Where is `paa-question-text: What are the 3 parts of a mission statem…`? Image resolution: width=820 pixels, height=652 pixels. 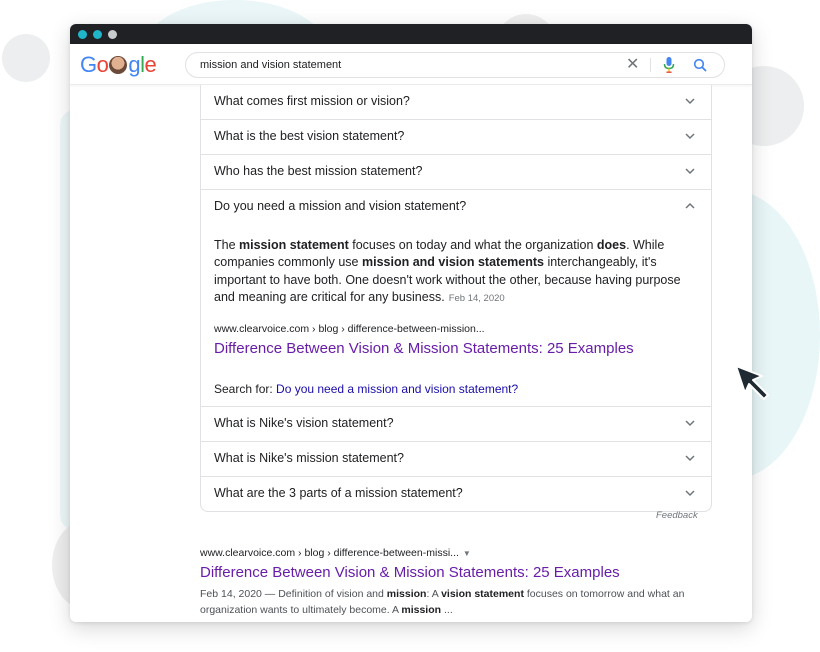 paa-question-text: What are the 3 parts of a mission statem… is located at coordinates (338, 493).